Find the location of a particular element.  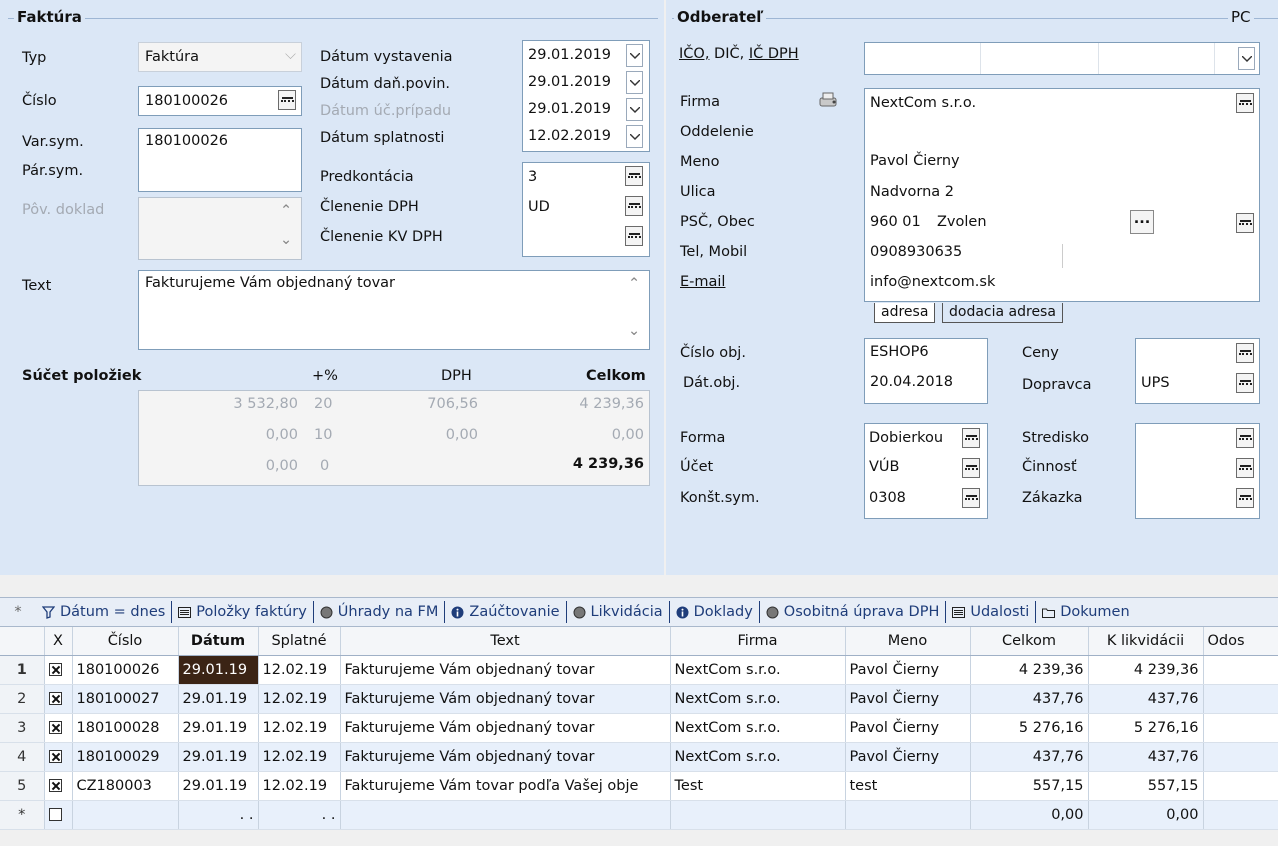

clenenie-dph-lookup-button is located at coordinates (634, 206).